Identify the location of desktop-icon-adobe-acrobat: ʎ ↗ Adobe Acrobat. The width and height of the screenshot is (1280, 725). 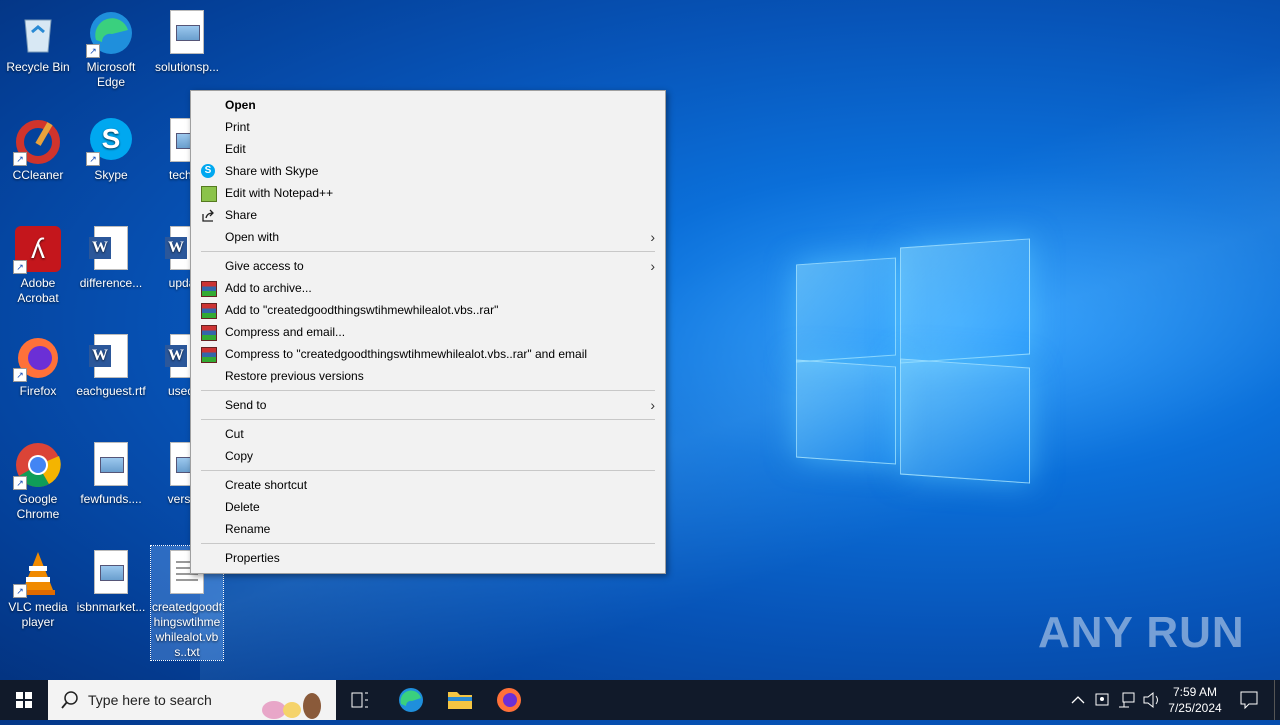
(38, 264).